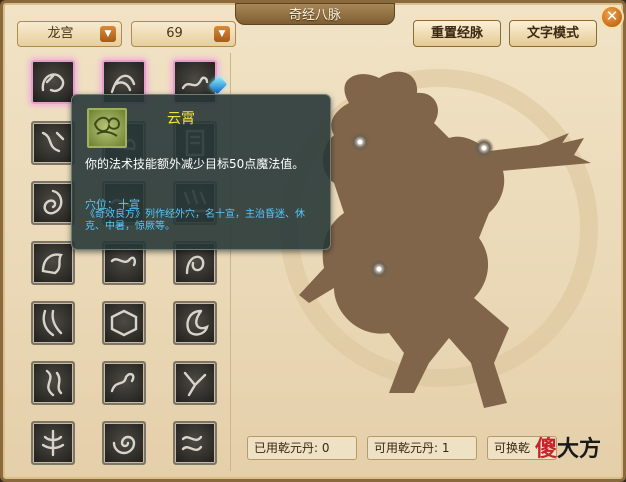  What do you see at coordinates (69, 34) in the screenshot?
I see `school-select: 龙宫 ▼` at bounding box center [69, 34].